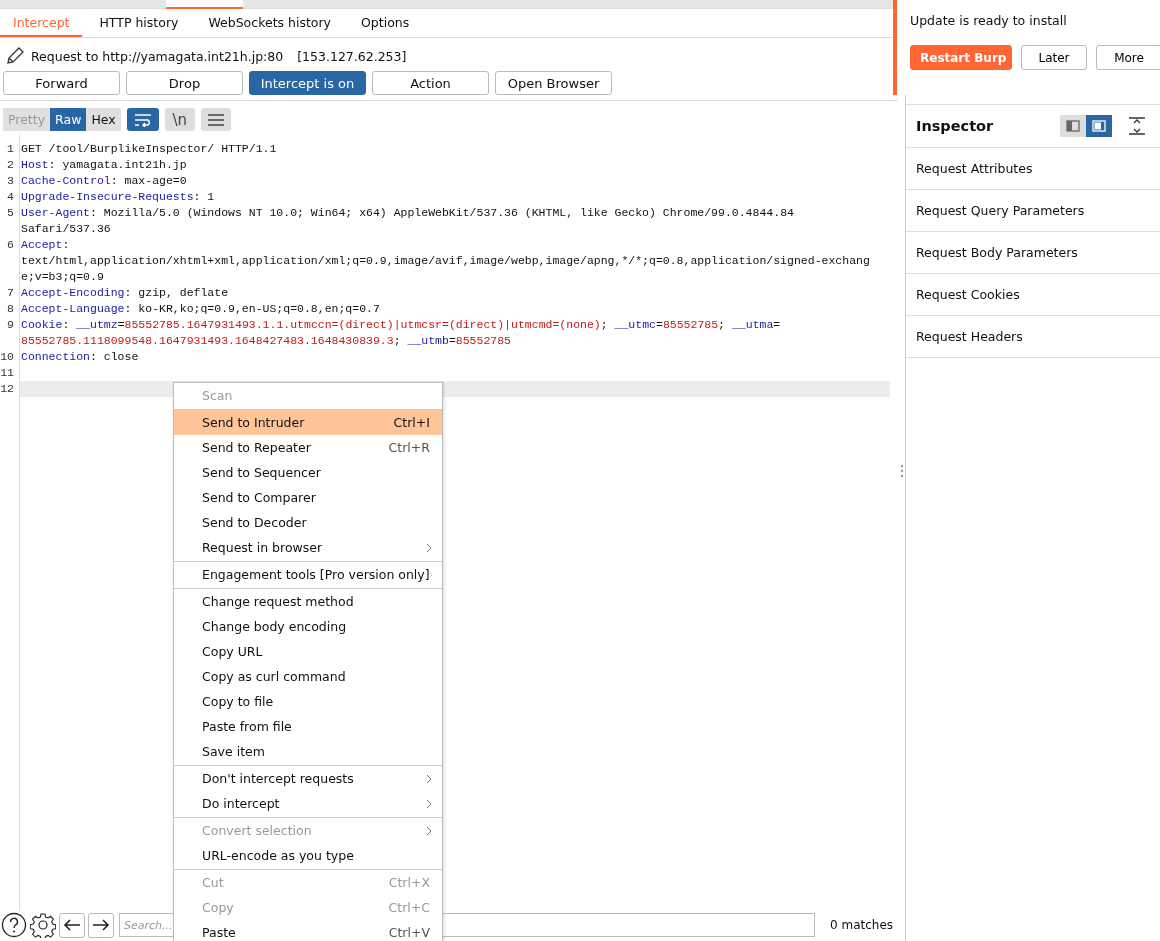 The image size is (1160, 941). I want to click on menu-item: URL-encode as you type, so click(308, 855).